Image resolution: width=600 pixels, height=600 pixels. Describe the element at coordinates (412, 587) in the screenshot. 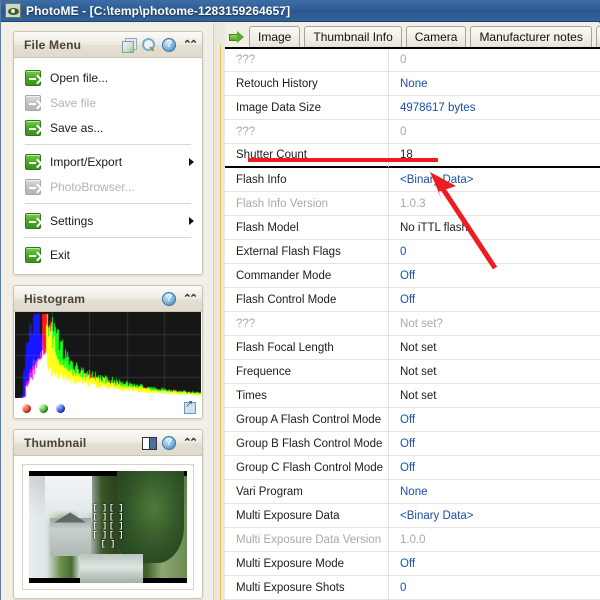

I see `table-row: Multi Exposure Shots 0` at that location.